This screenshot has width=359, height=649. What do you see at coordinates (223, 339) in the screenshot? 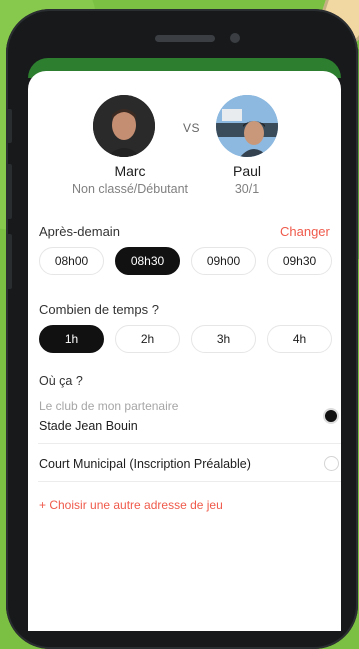
I see `duration-3h: 3h` at bounding box center [223, 339].